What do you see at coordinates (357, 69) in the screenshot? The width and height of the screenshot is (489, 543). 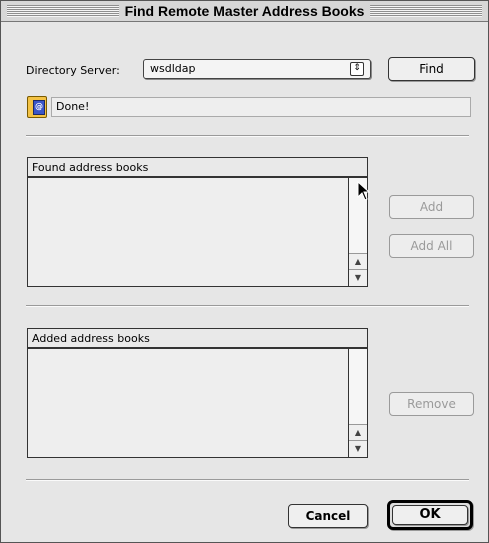 I see `up-down-arrows-icon: ⇕` at bounding box center [357, 69].